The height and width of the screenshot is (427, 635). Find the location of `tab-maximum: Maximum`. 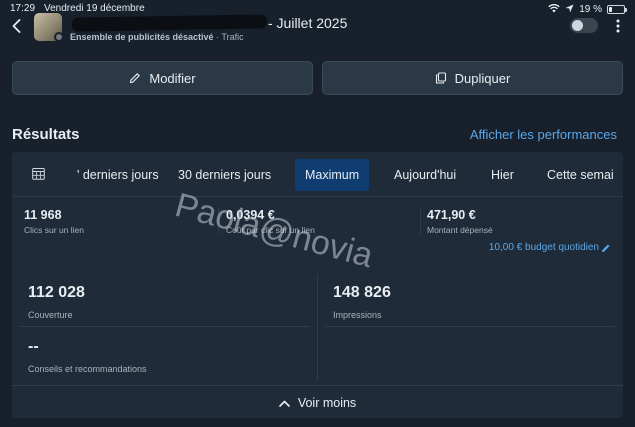

tab-maximum: Maximum is located at coordinates (332, 175).